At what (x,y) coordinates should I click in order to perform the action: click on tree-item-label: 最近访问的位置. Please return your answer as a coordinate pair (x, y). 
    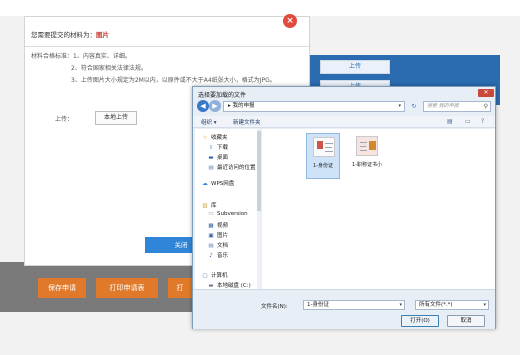
    Looking at the image, I should click on (236, 168).